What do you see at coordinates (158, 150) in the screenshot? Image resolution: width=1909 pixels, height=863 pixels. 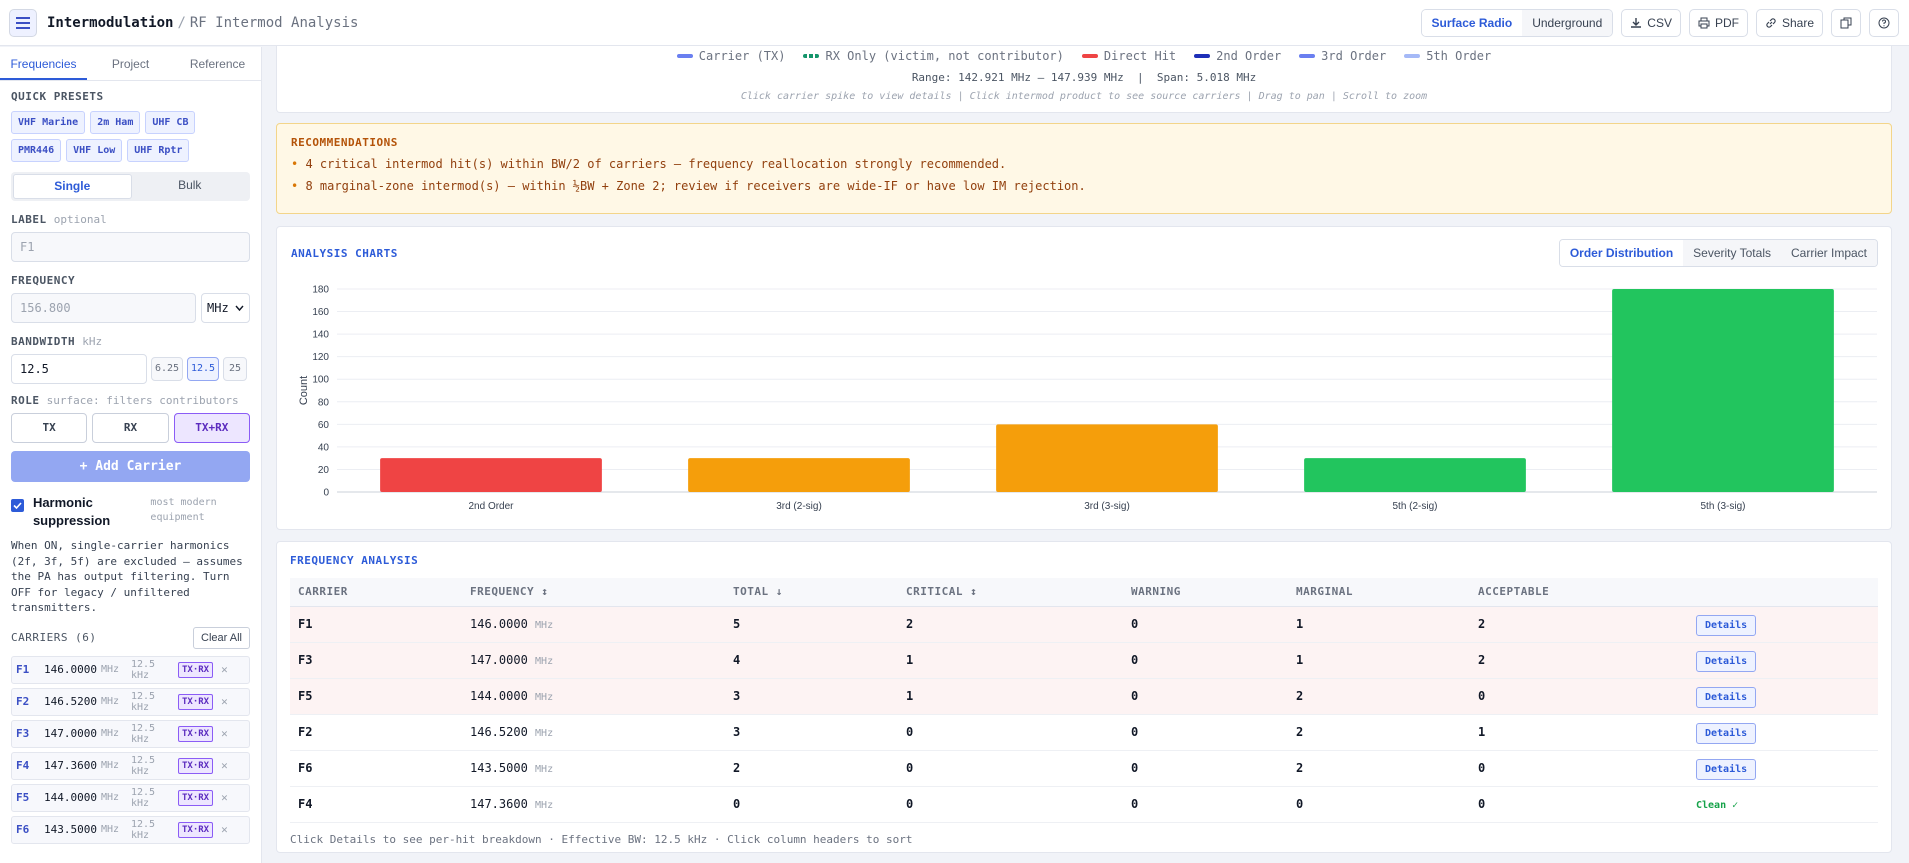 I see `preset-uhf-rptr: UHF Rptr` at bounding box center [158, 150].